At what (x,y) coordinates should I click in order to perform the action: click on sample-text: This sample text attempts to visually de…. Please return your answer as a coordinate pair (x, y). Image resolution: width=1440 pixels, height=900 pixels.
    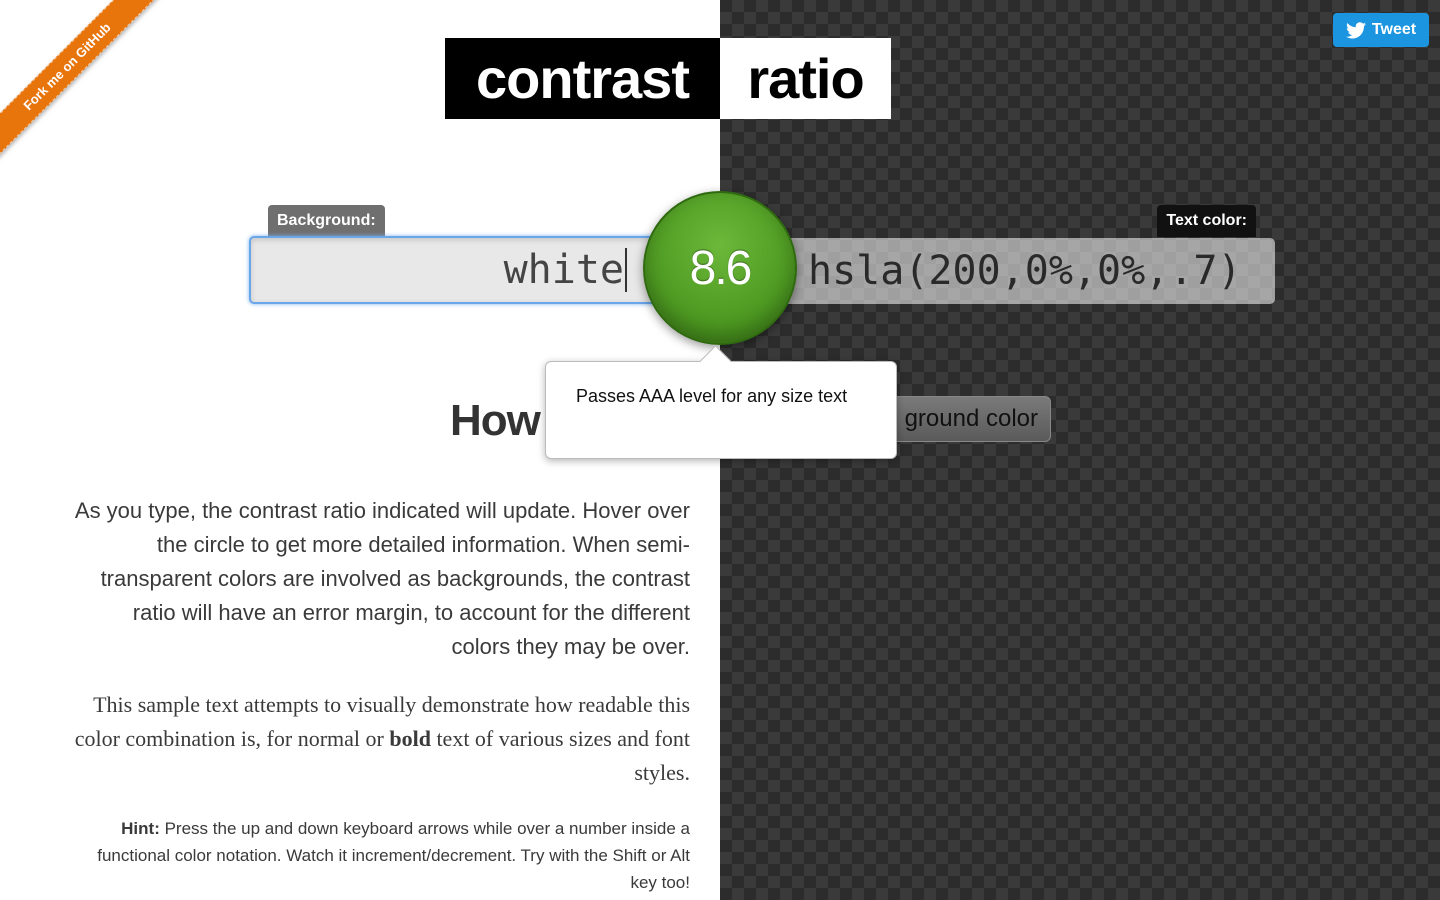
    Looking at the image, I should click on (380, 739).